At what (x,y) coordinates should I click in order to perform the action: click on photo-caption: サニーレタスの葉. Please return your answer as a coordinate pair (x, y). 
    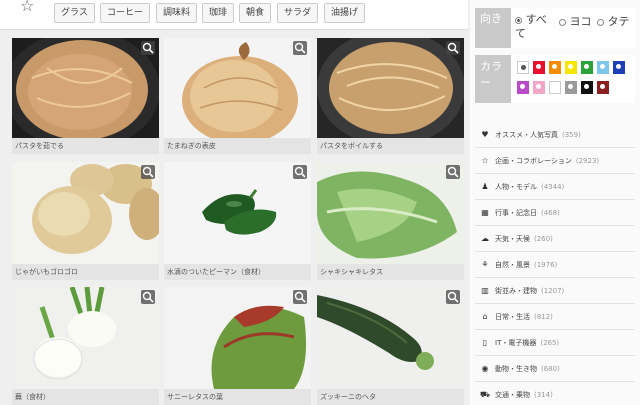
    Looking at the image, I should click on (237, 397).